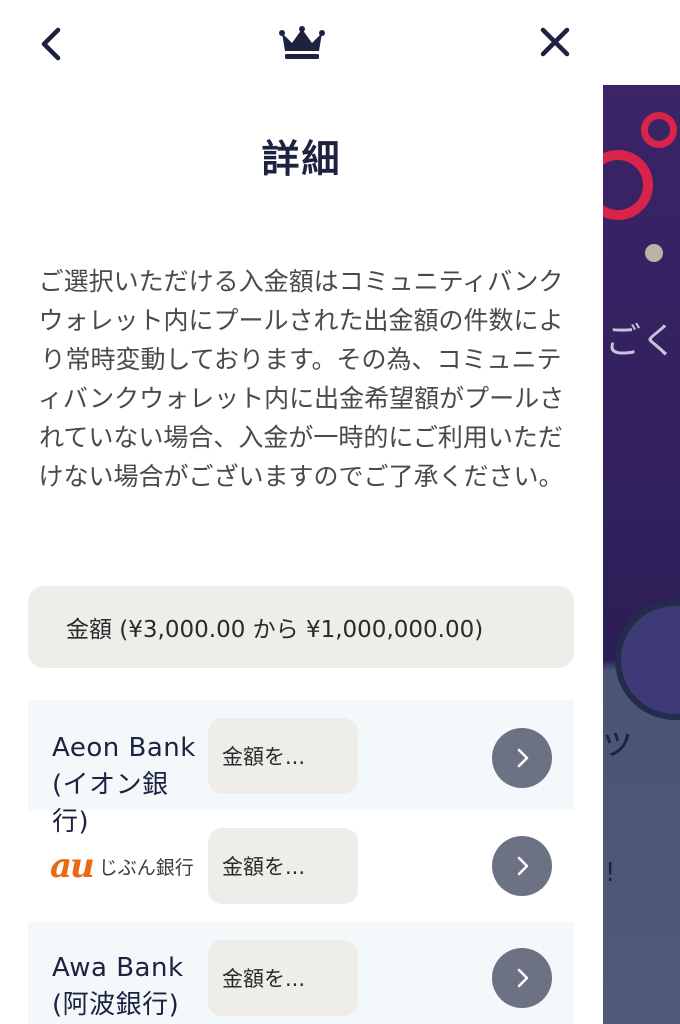 The height and width of the screenshot is (1024, 680). Describe the element at coordinates (118, 968) in the screenshot. I see `bank-name-line: Awa Bank` at that location.